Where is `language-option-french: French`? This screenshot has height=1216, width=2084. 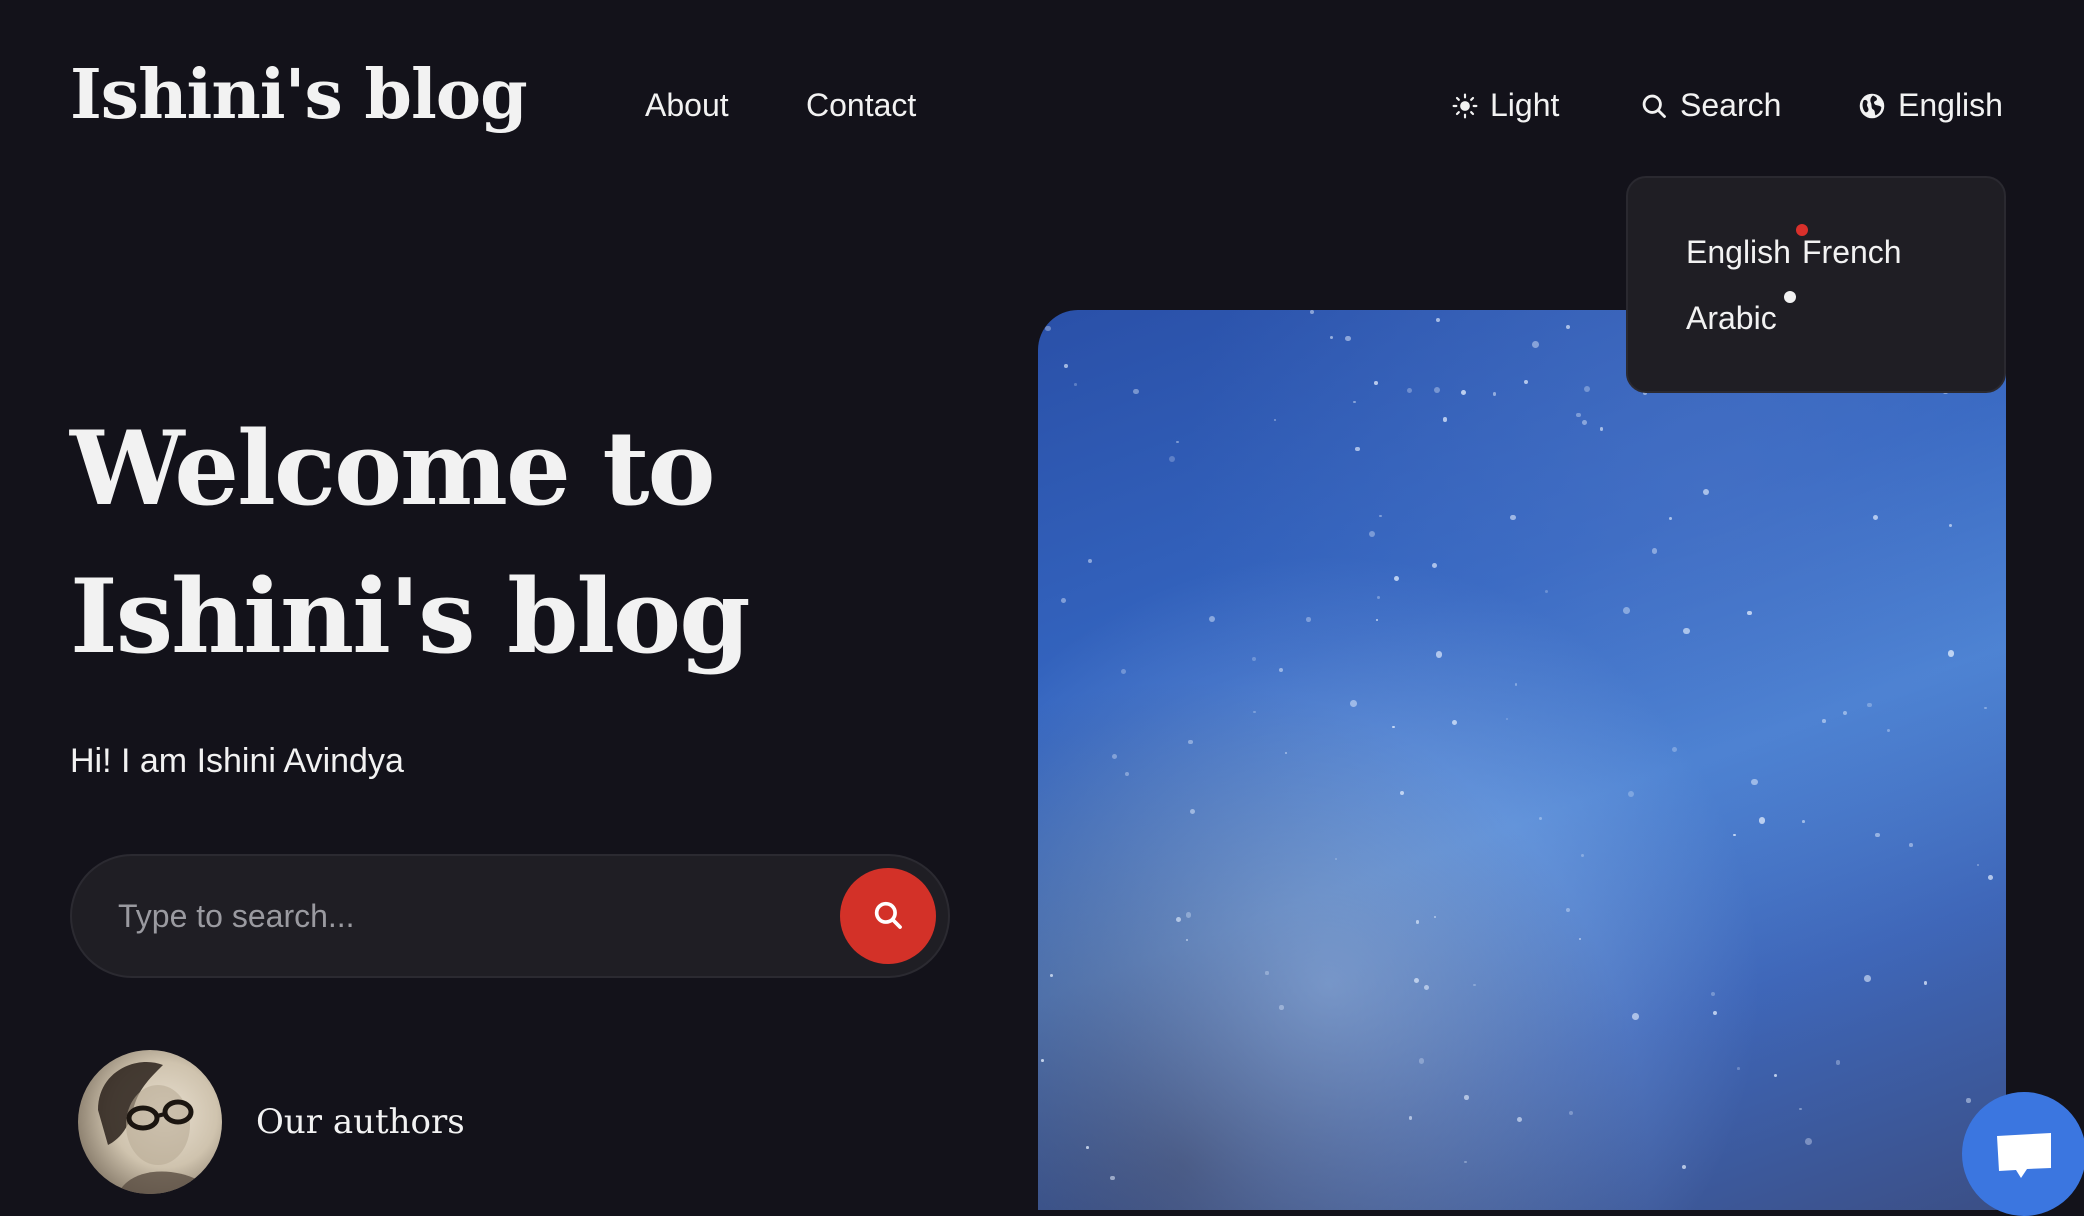
language-option-french: French is located at coordinates (1852, 252).